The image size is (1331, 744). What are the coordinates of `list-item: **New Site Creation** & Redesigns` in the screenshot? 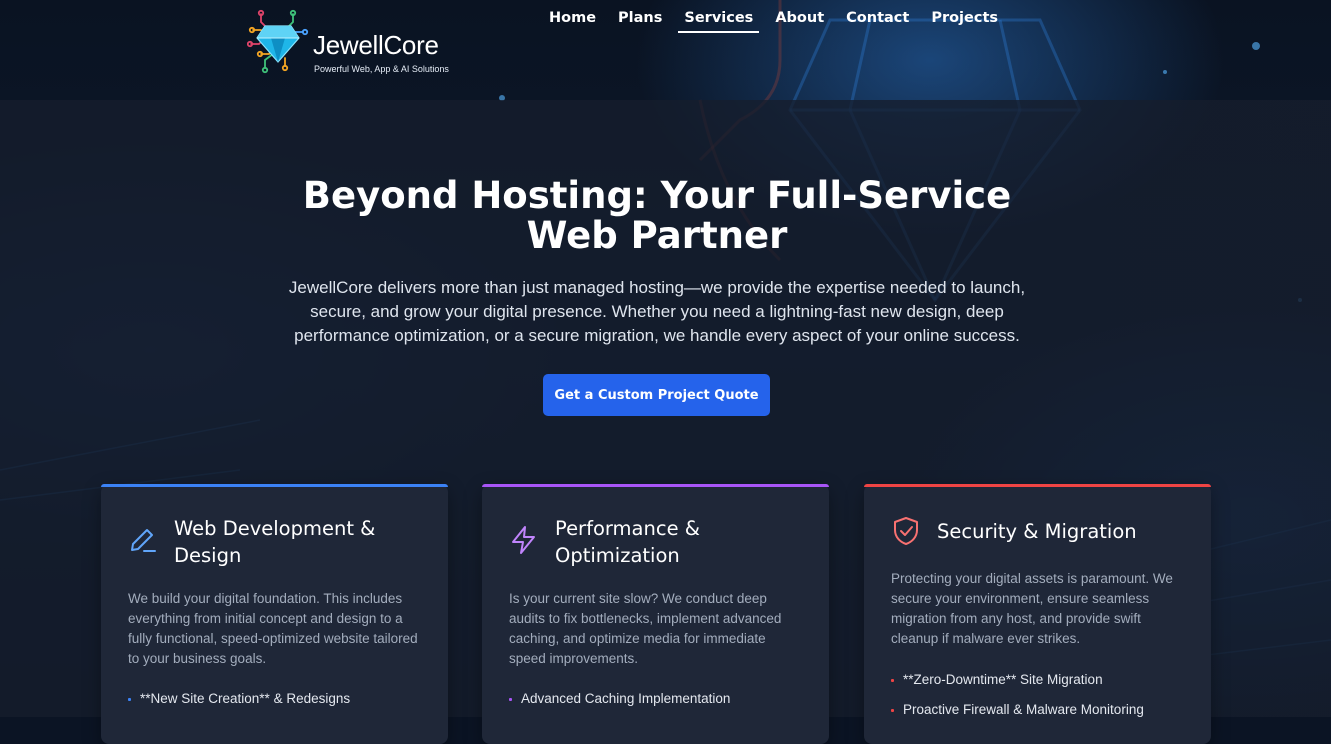 It's located at (278, 699).